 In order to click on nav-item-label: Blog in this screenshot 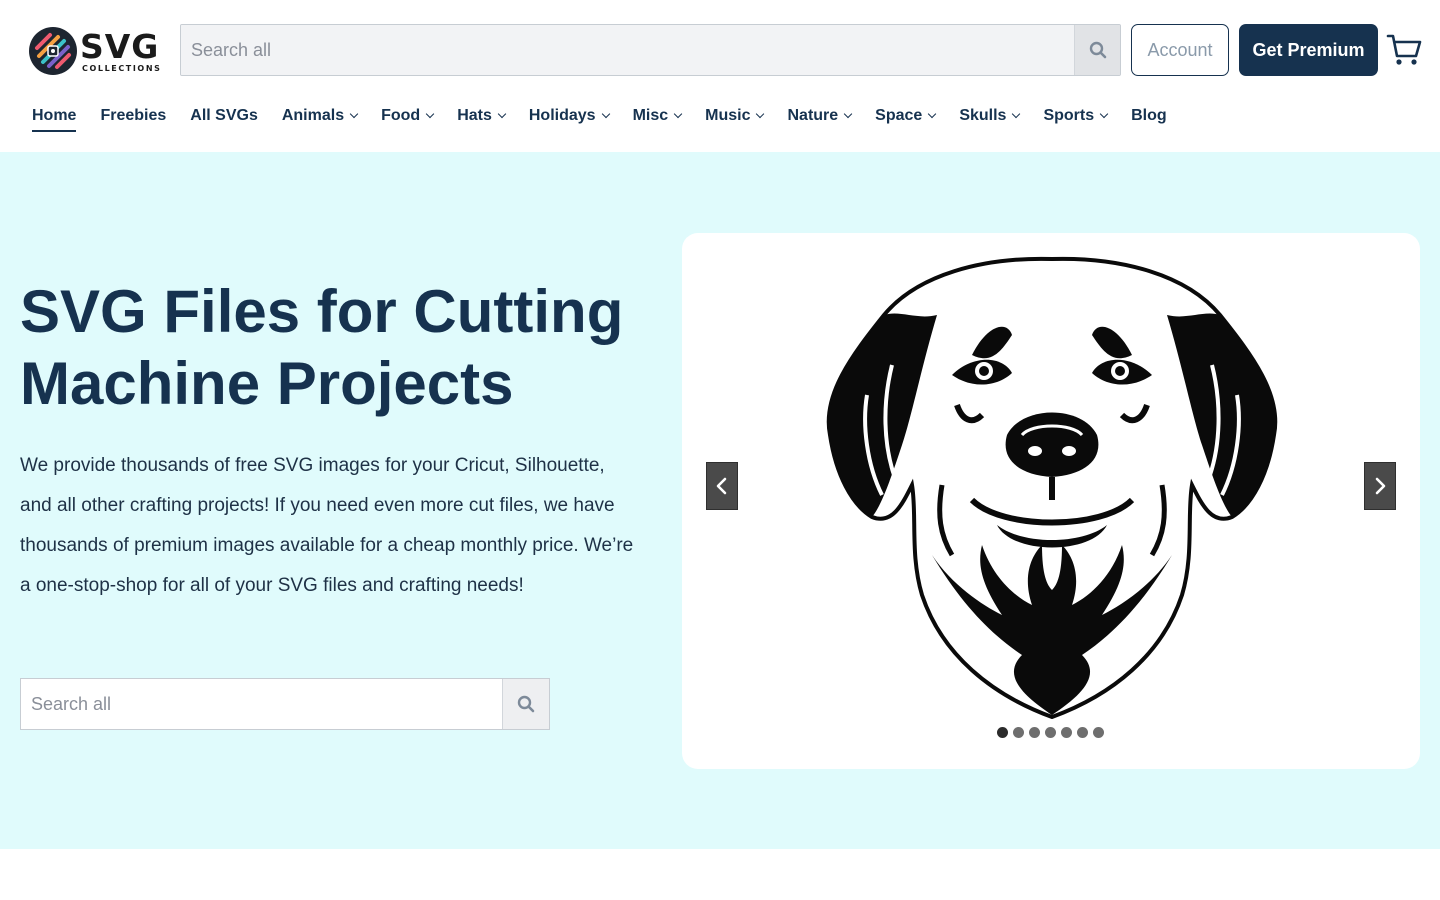, I will do `click(1149, 115)`.